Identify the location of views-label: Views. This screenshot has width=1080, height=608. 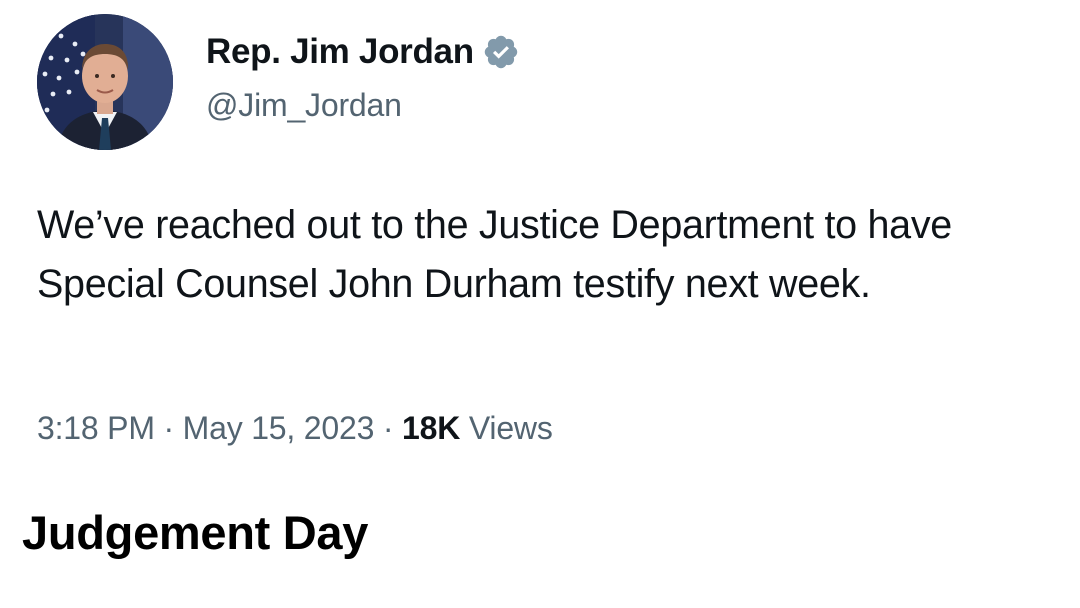
(510, 428).